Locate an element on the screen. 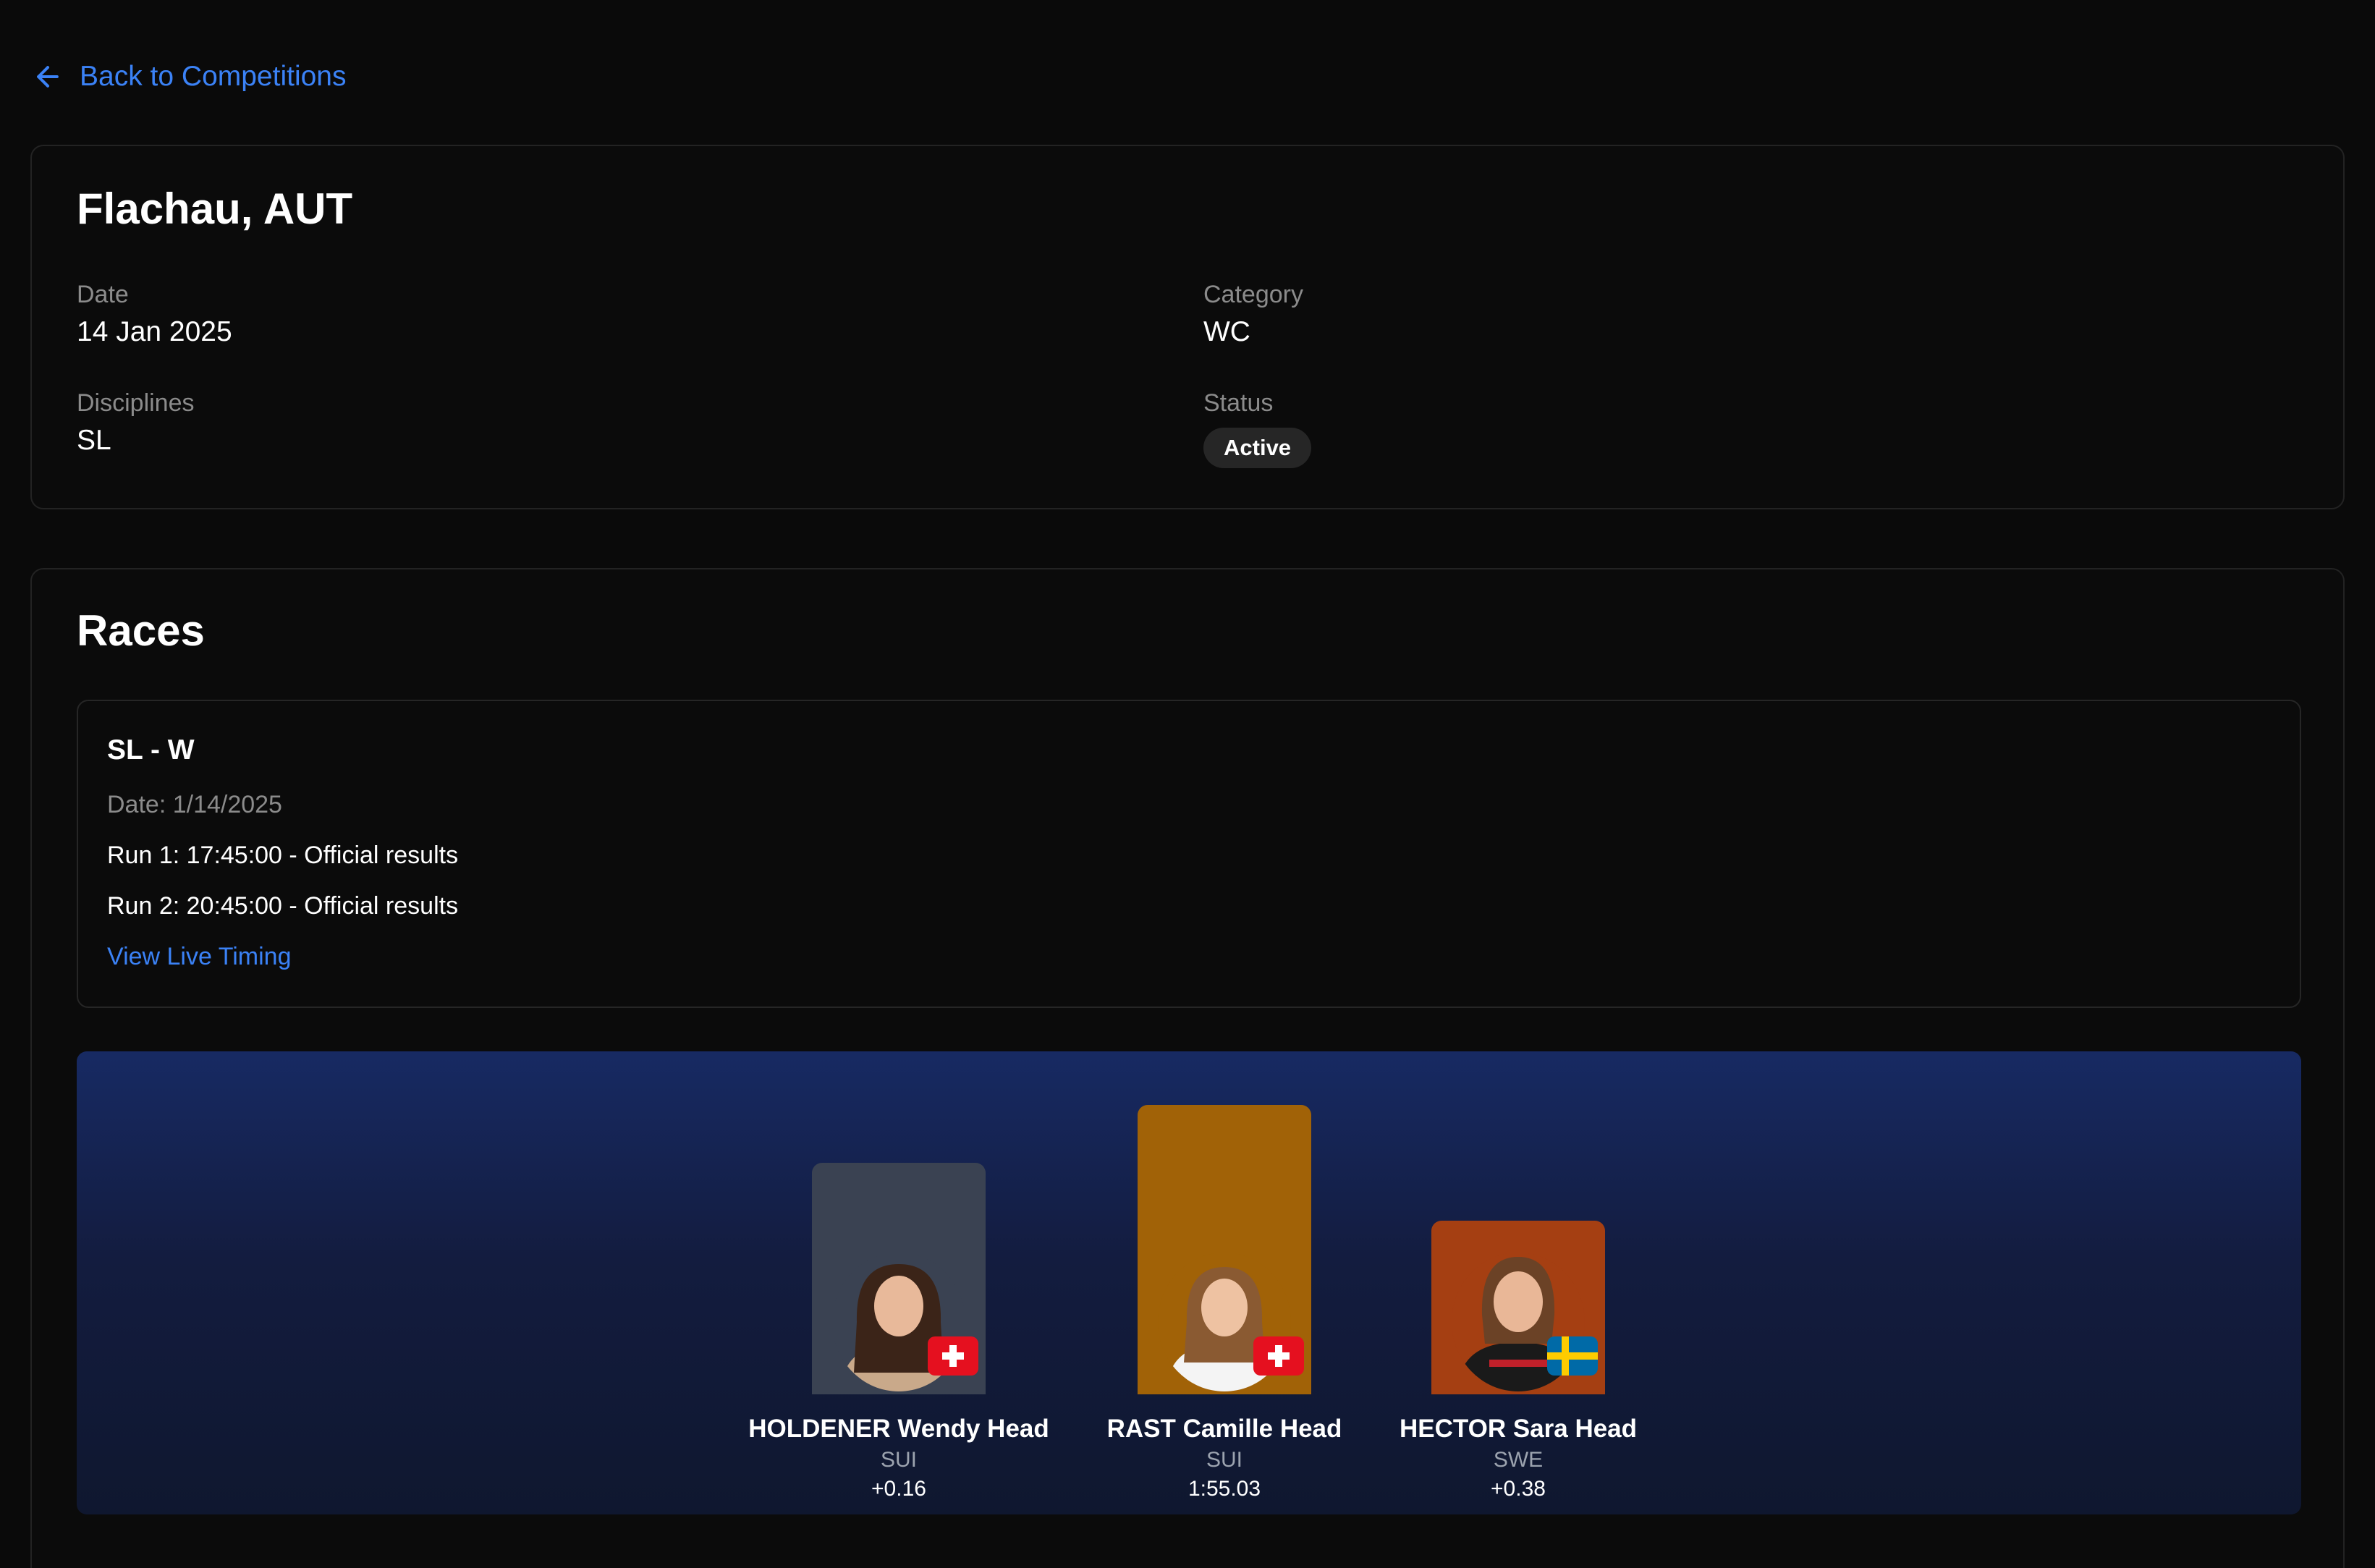 This screenshot has height=1568, width=2375. disciplines-value: SL is located at coordinates (94, 440).